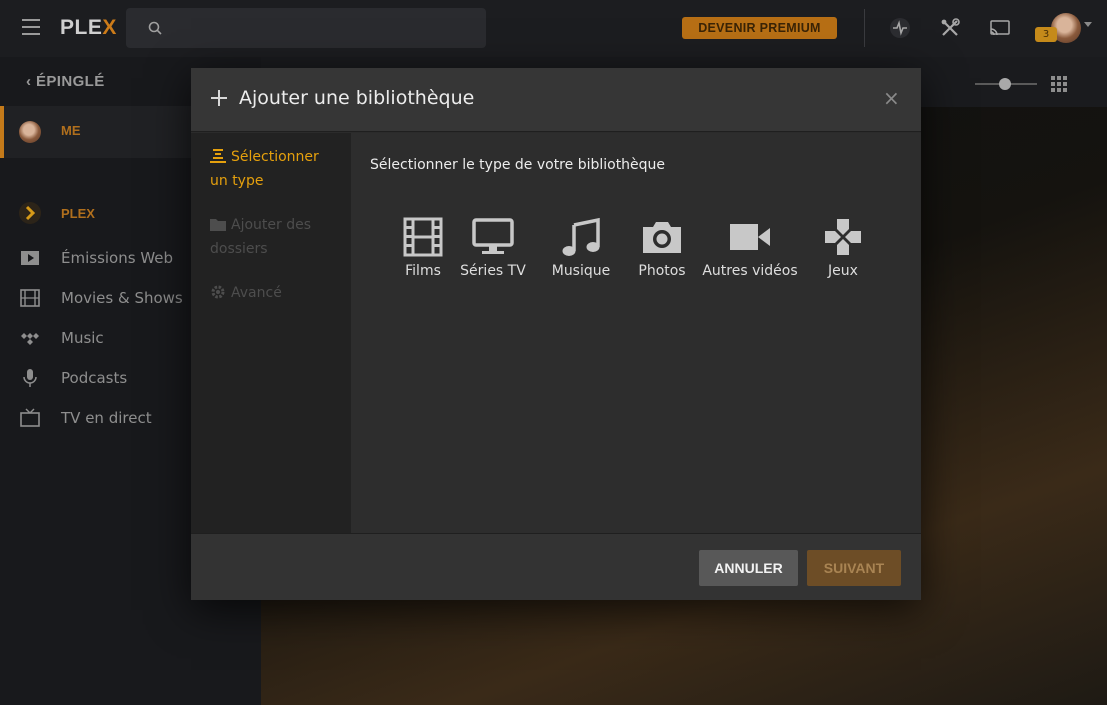  I want to click on tv-icon, so click(30, 417).